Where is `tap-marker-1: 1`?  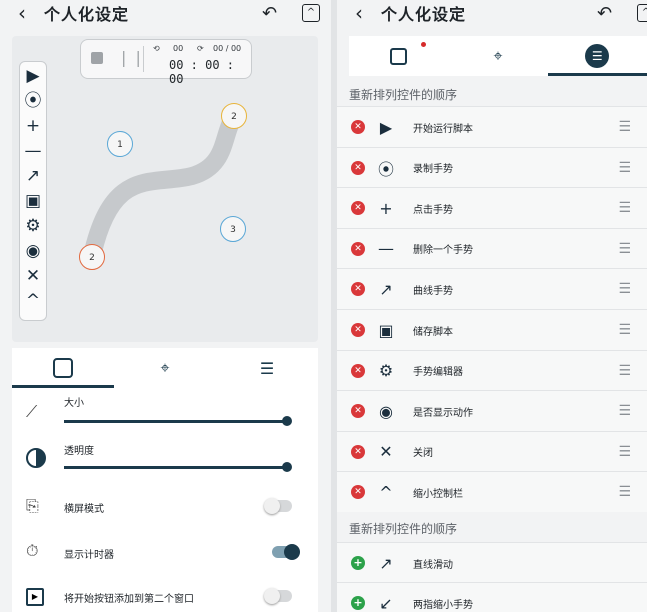
tap-marker-1: 1 is located at coordinates (120, 144).